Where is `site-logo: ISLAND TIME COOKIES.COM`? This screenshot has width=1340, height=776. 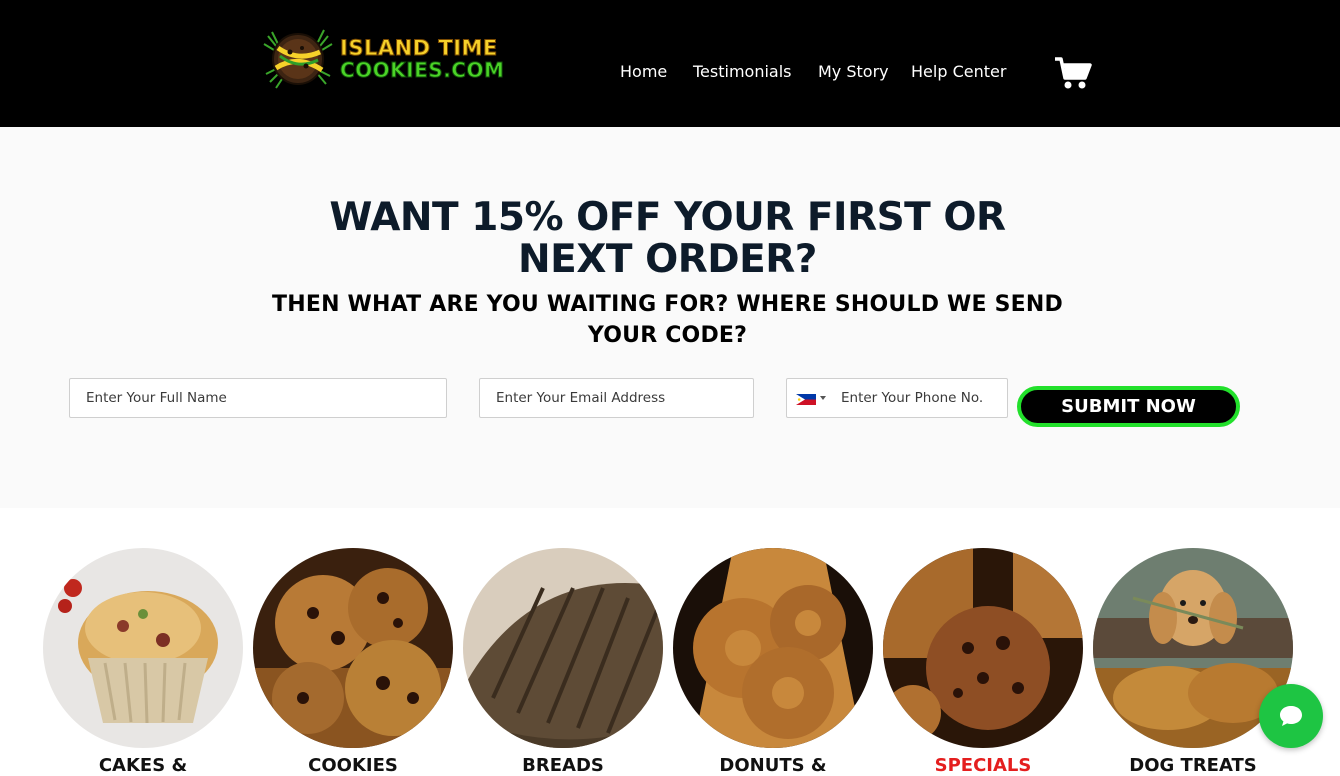
site-logo: ISLAND TIME COOKIES.COM is located at coordinates (383, 59).